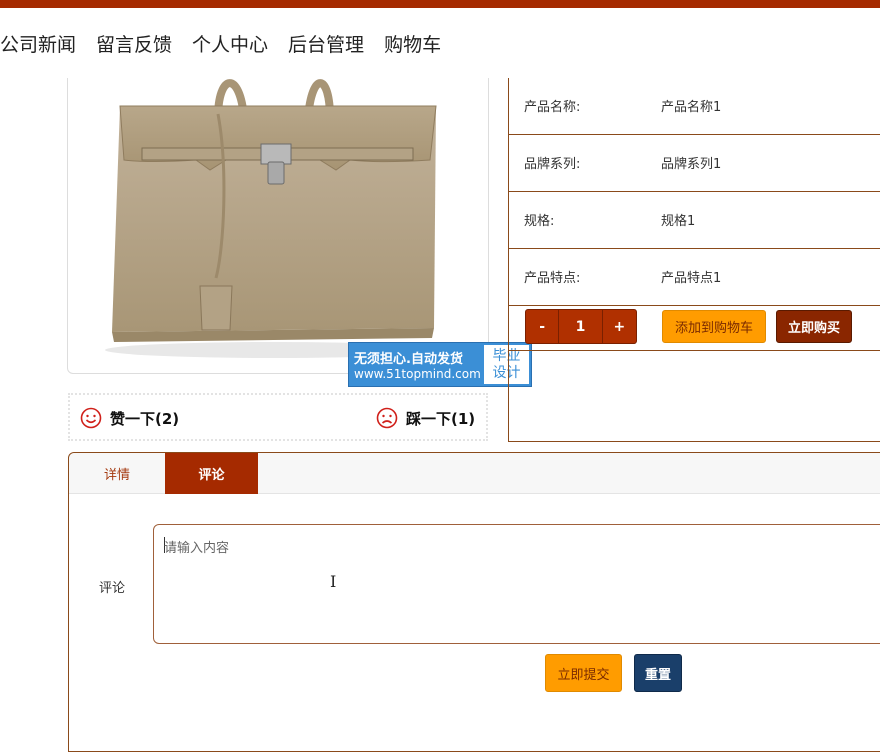  I want to click on like-button: 赞一下(2), so click(129, 418).